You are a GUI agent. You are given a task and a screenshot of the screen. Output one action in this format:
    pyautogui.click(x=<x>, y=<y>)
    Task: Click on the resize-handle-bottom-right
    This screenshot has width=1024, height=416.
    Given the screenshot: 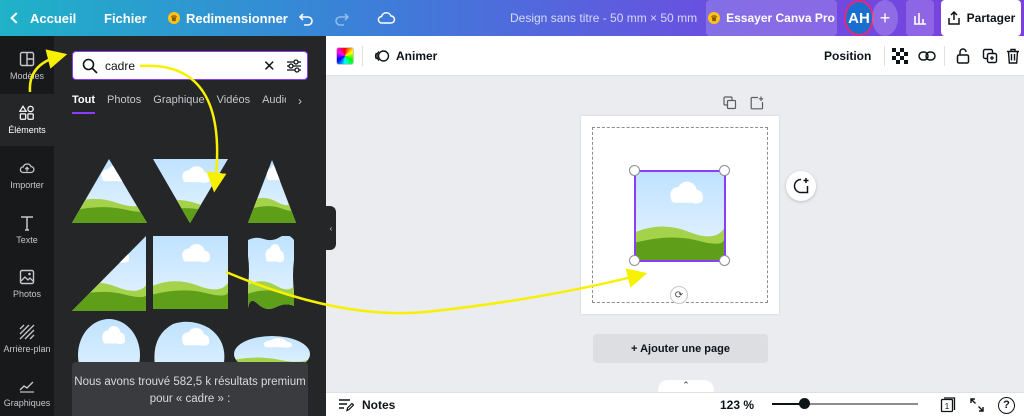 What is the action you would take?
    pyautogui.click(x=724, y=260)
    